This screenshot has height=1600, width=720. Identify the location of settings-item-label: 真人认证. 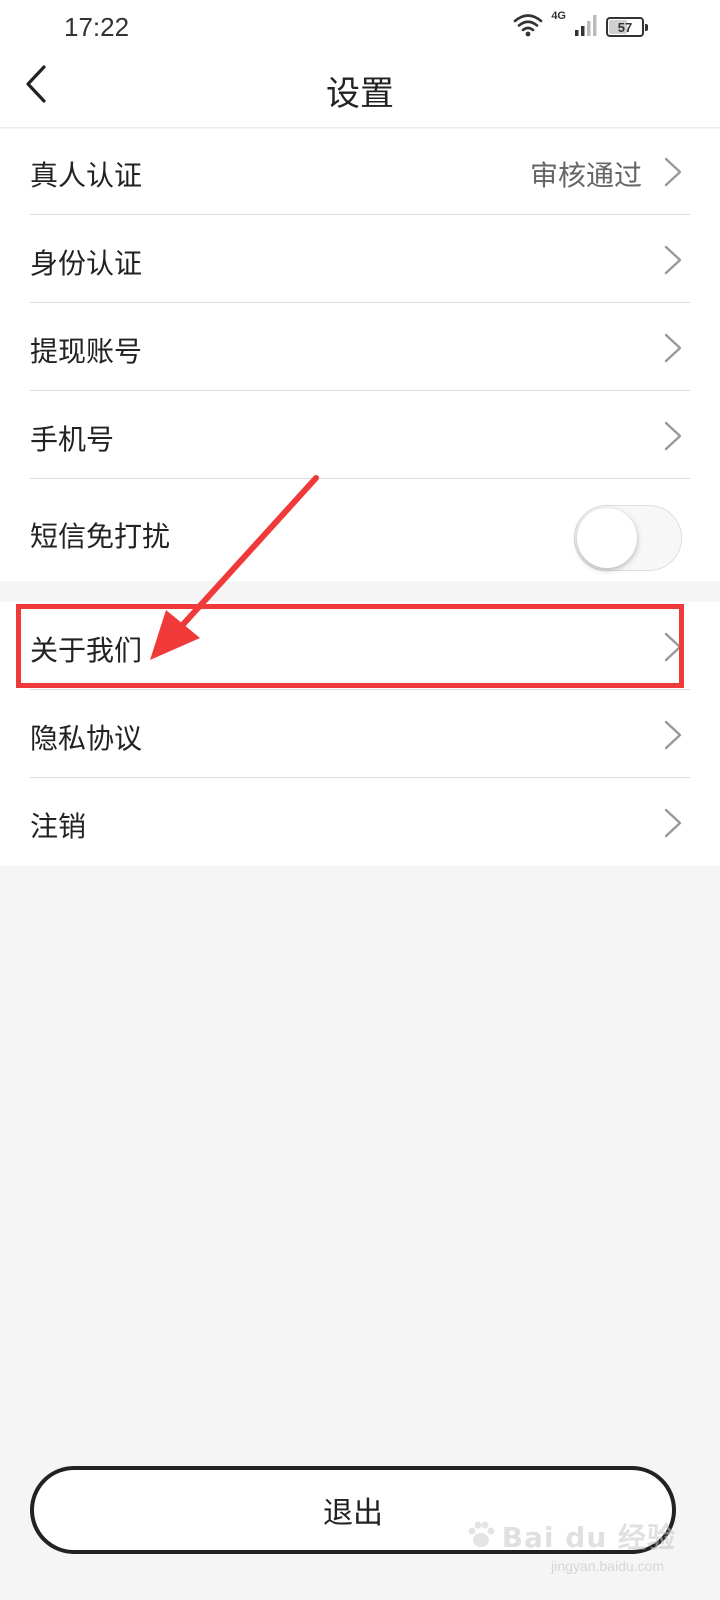
(86, 175).